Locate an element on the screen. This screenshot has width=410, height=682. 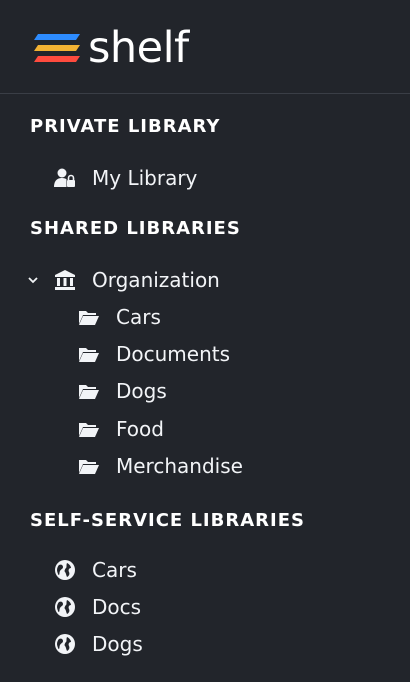
sidebar-item-shared-food: Food is located at coordinates (121, 429).